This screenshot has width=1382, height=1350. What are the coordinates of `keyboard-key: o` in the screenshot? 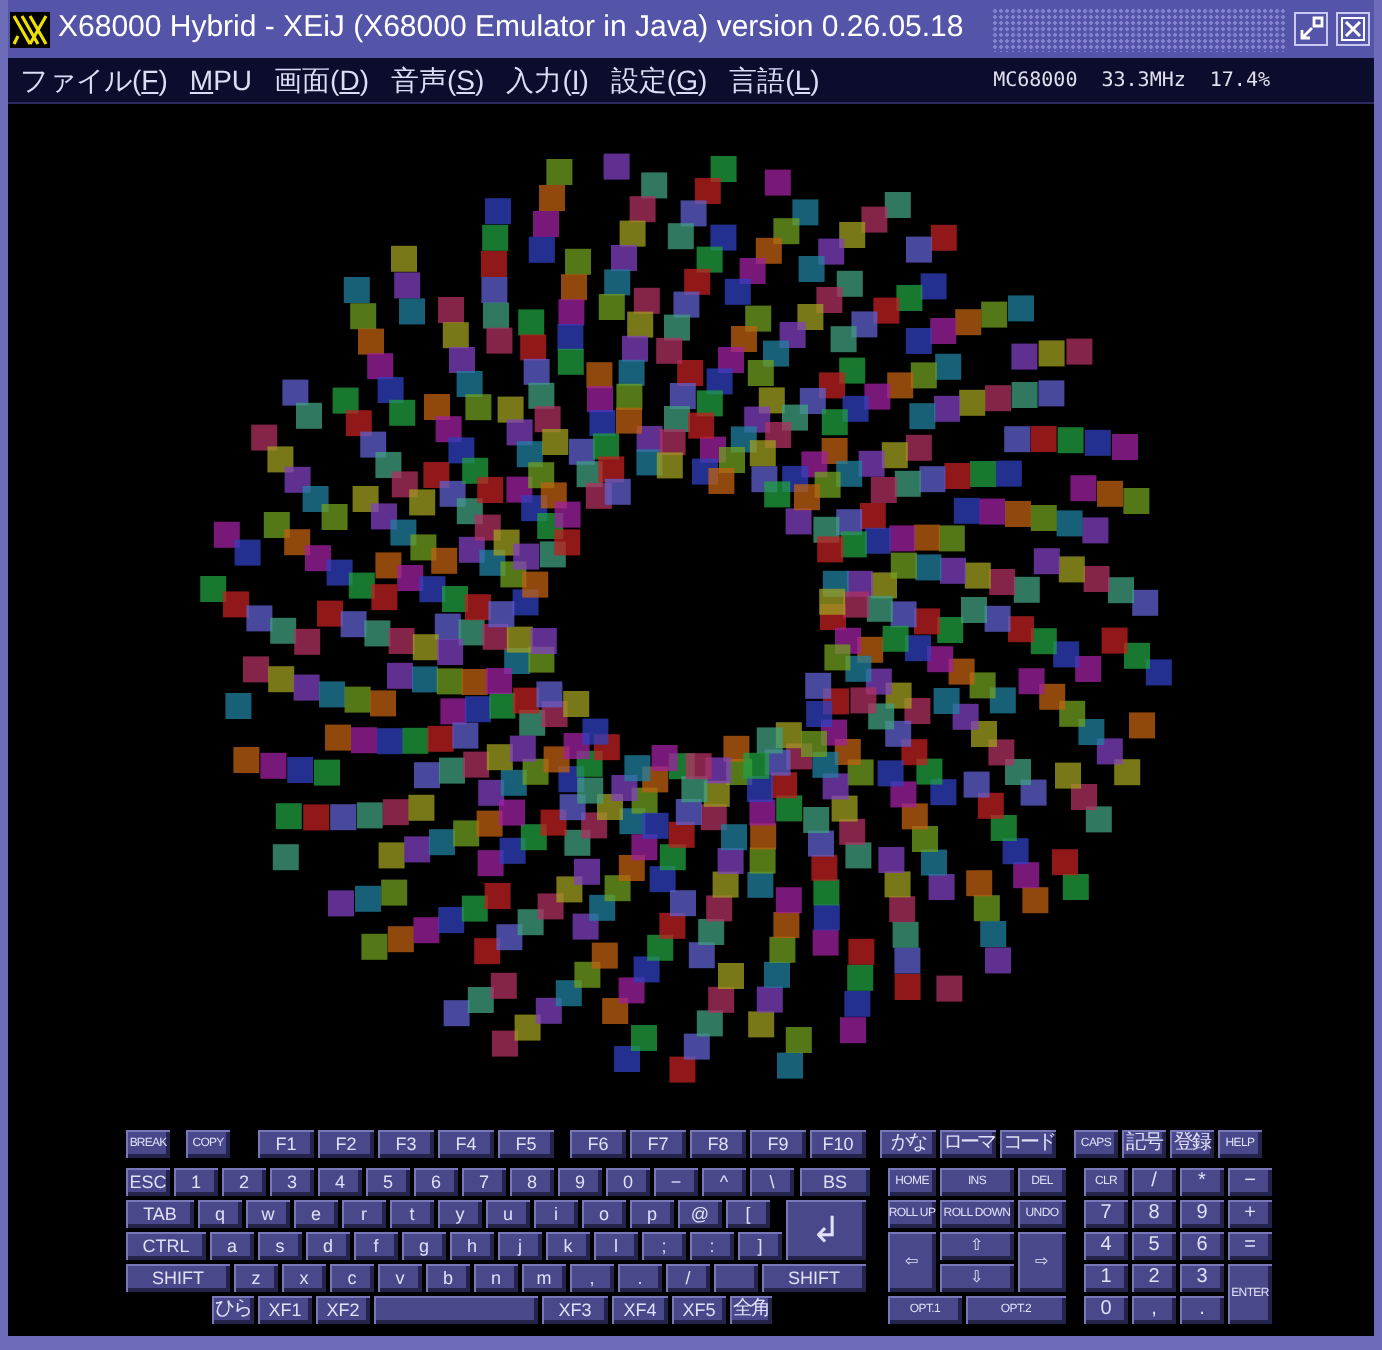 It's located at (604, 1214).